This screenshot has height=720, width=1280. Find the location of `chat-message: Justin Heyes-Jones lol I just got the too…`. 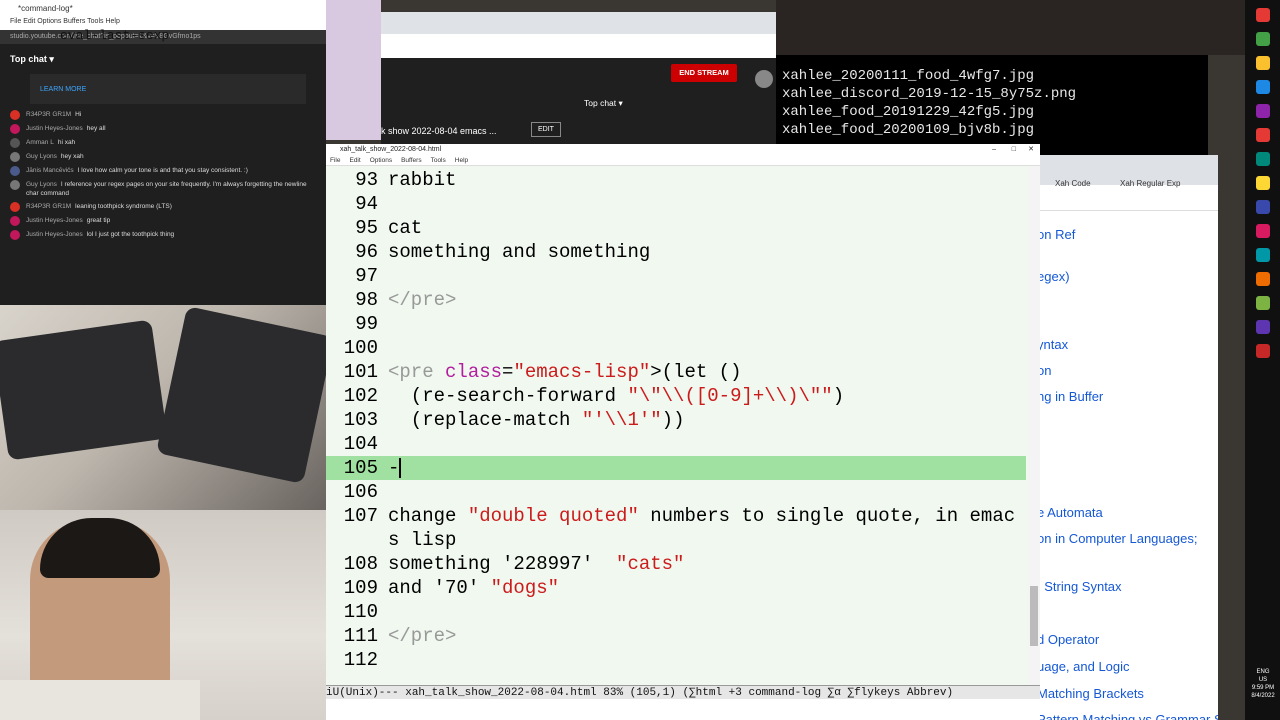

chat-message: Justin Heyes-Jones lol I just got the too… is located at coordinates (163, 235).